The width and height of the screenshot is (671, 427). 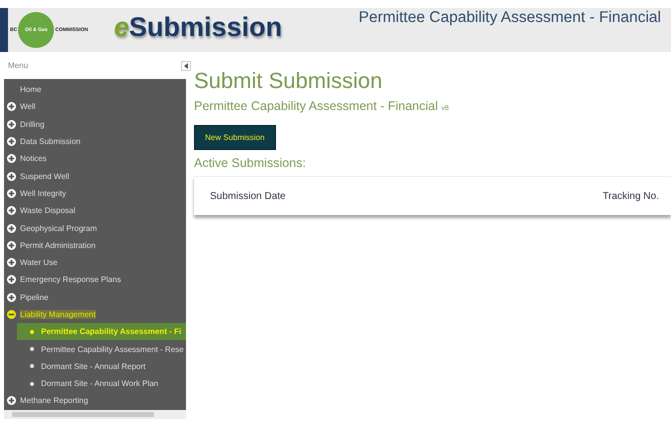 I want to click on menu-item: Home, so click(x=95, y=89).